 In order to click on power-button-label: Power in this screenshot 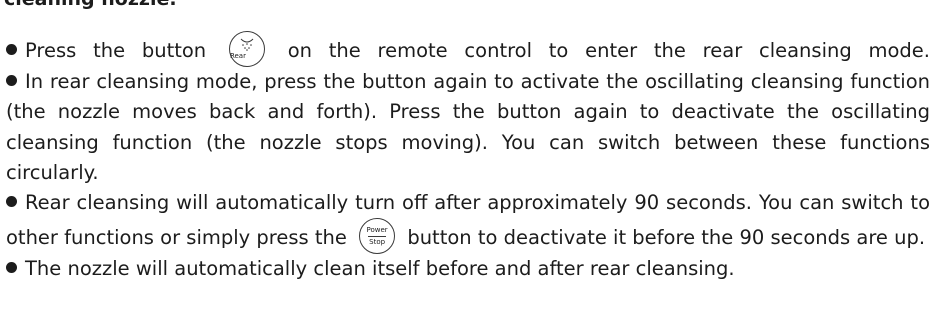, I will do `click(377, 230)`.